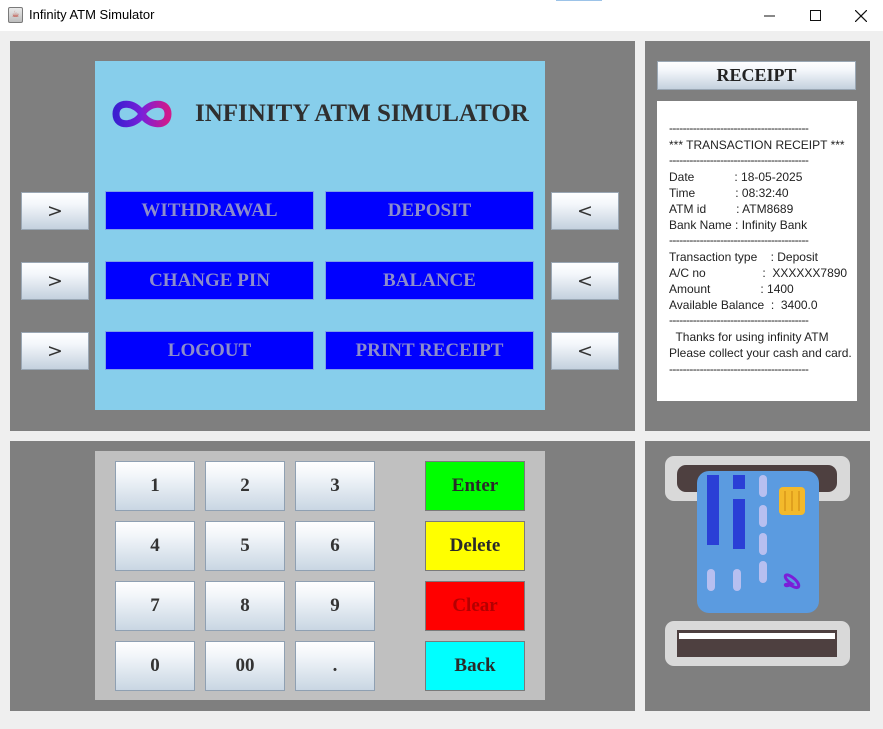 The height and width of the screenshot is (729, 883). Describe the element at coordinates (209, 280) in the screenshot. I see `change-pin-button: CHANGE PIN` at that location.